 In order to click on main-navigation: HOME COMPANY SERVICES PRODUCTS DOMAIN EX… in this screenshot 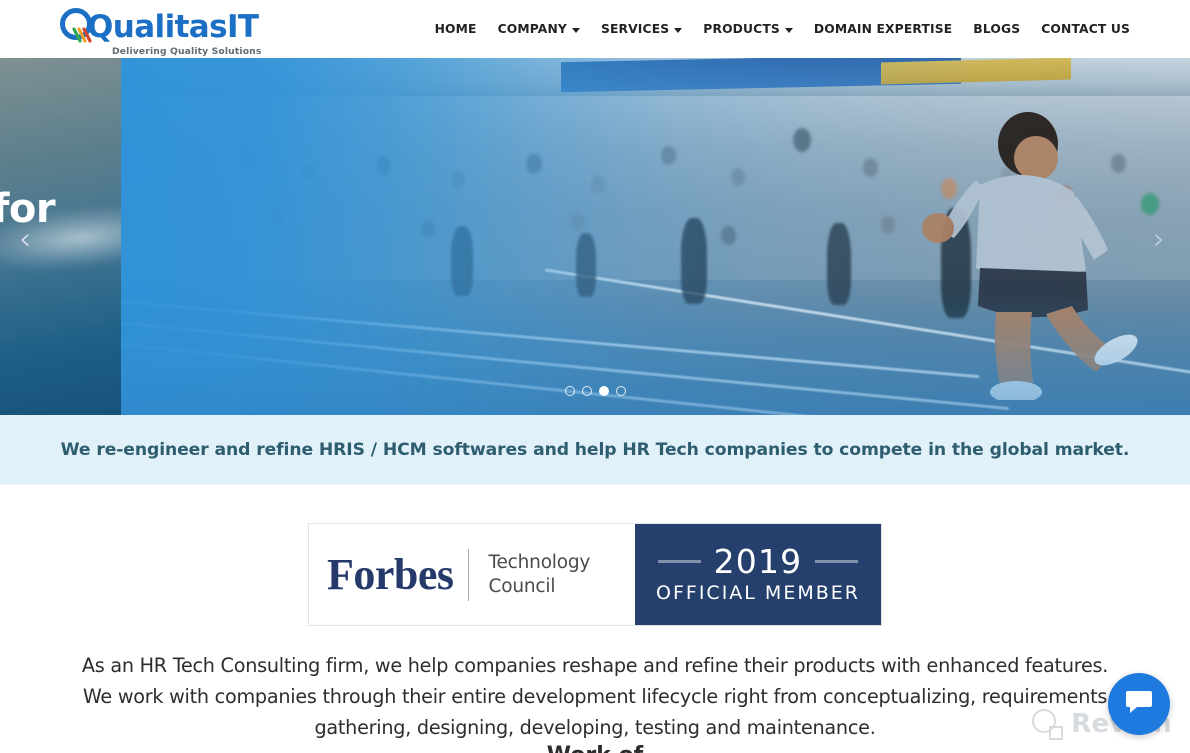, I will do `click(782, 29)`.